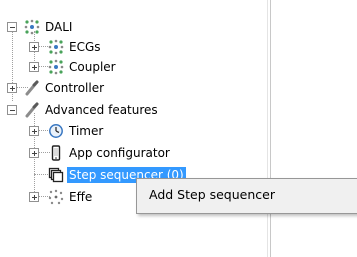  Describe the element at coordinates (86, 131) in the screenshot. I see `tree-node-label: Timer` at that location.